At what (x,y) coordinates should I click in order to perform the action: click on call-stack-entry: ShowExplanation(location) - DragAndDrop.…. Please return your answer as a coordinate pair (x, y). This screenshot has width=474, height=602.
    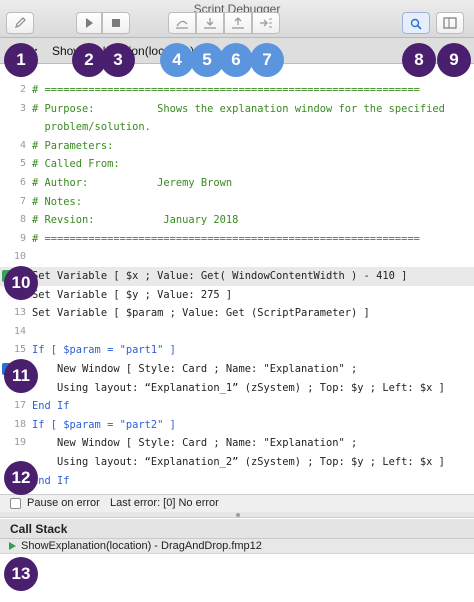
    Looking at the image, I should click on (237, 546).